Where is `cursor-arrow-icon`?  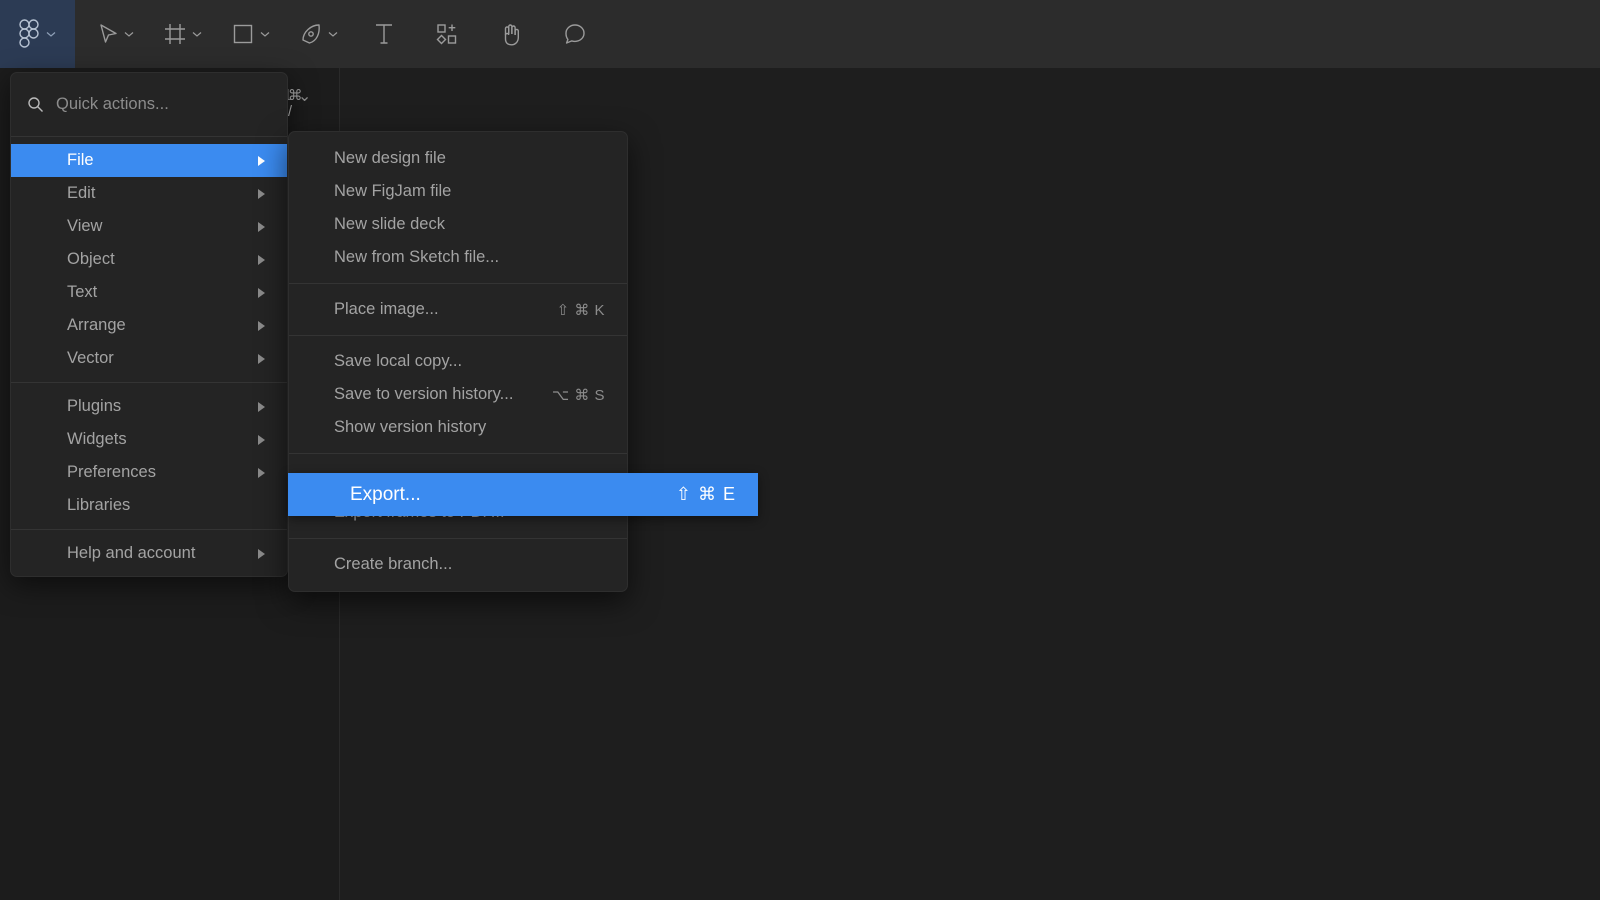 cursor-arrow-icon is located at coordinates (108, 34).